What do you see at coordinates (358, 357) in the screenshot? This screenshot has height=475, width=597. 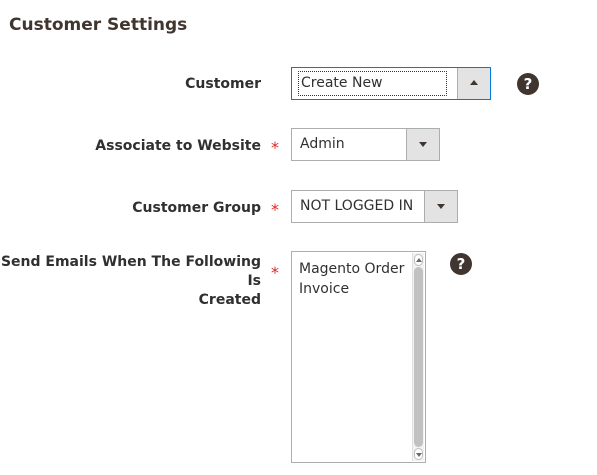 I see `send-emails-multiselect: Magento Order Invoice` at bounding box center [358, 357].